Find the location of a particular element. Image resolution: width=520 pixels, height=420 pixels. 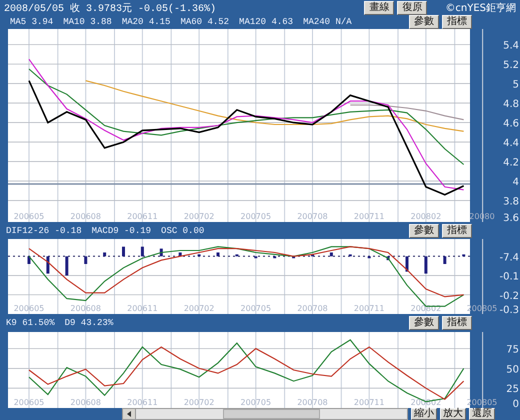

scroll-left-icon is located at coordinates (129, 414).